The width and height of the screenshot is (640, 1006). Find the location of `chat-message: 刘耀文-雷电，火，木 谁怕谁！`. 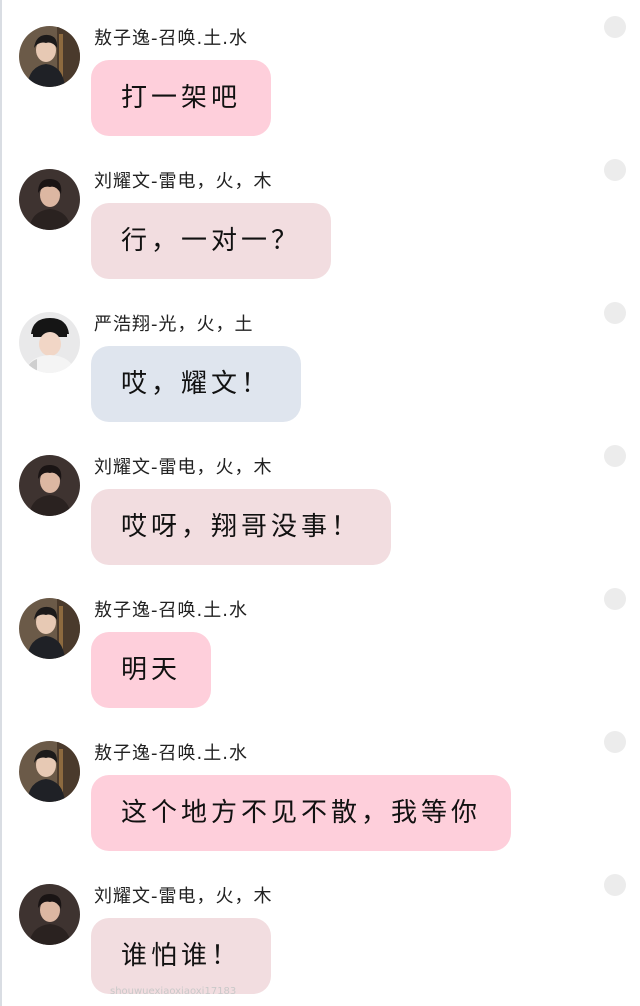

chat-message: 刘耀文-雷电，火，木 谁怕谁！ is located at coordinates (320, 929).